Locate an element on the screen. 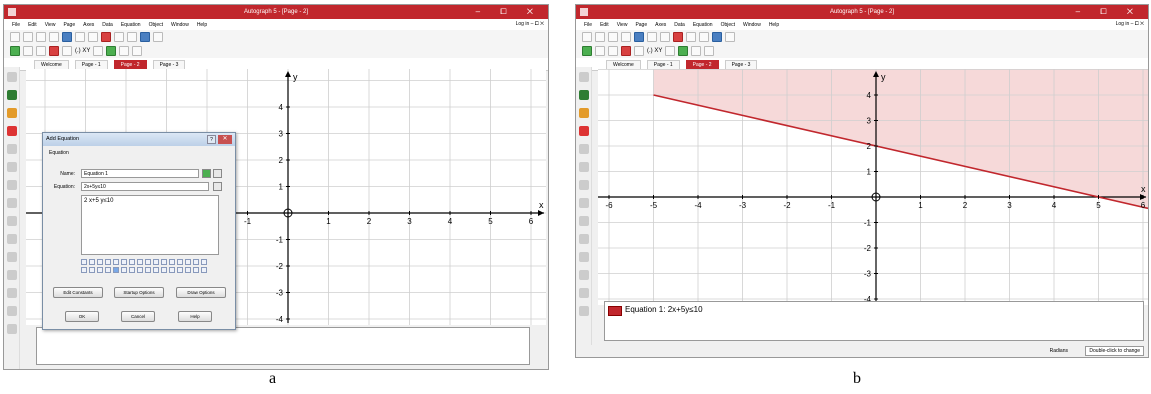 This screenshot has width=1151, height=394. graph-2d-icon is located at coordinates (678, 37).